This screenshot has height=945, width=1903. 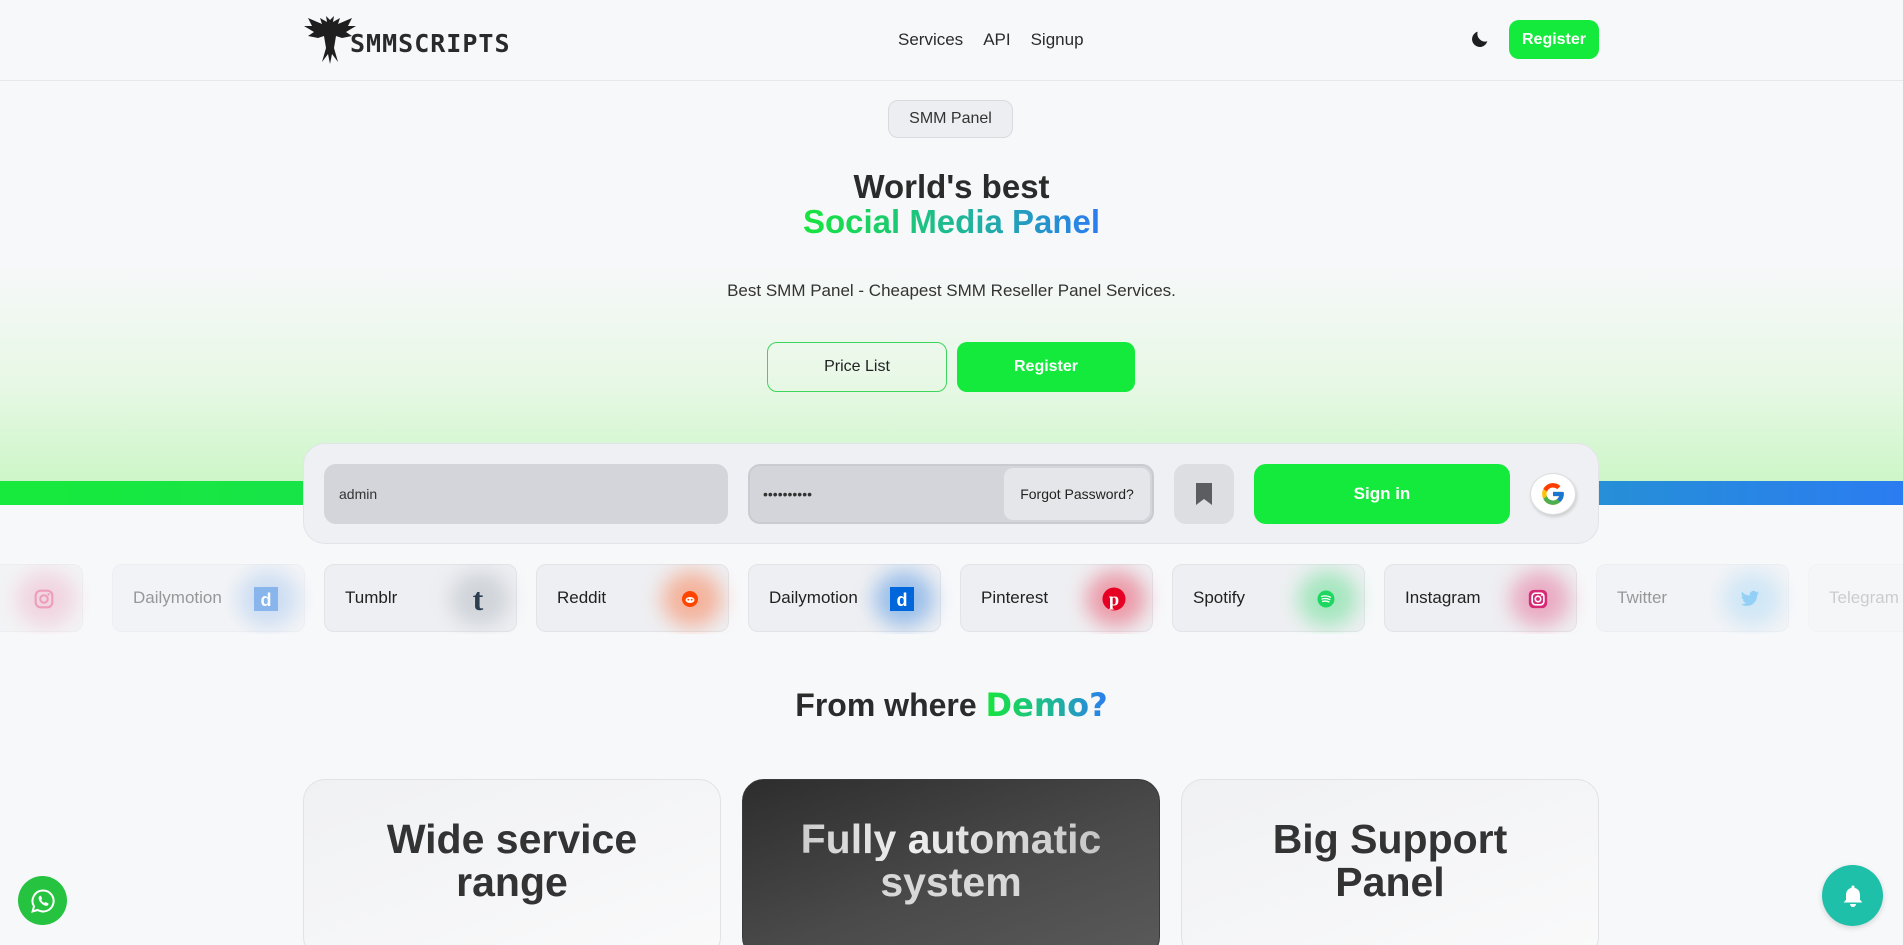 What do you see at coordinates (1046, 367) in the screenshot?
I see `hero-register-button: Register` at bounding box center [1046, 367].